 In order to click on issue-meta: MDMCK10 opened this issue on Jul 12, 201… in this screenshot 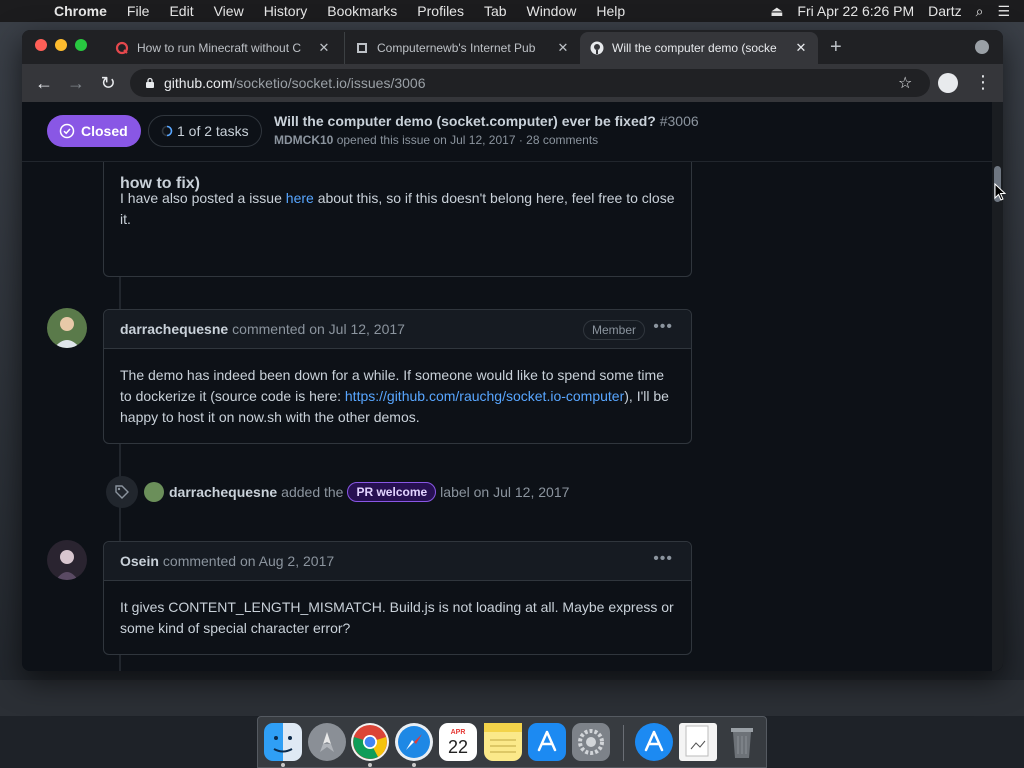, I will do `click(436, 140)`.